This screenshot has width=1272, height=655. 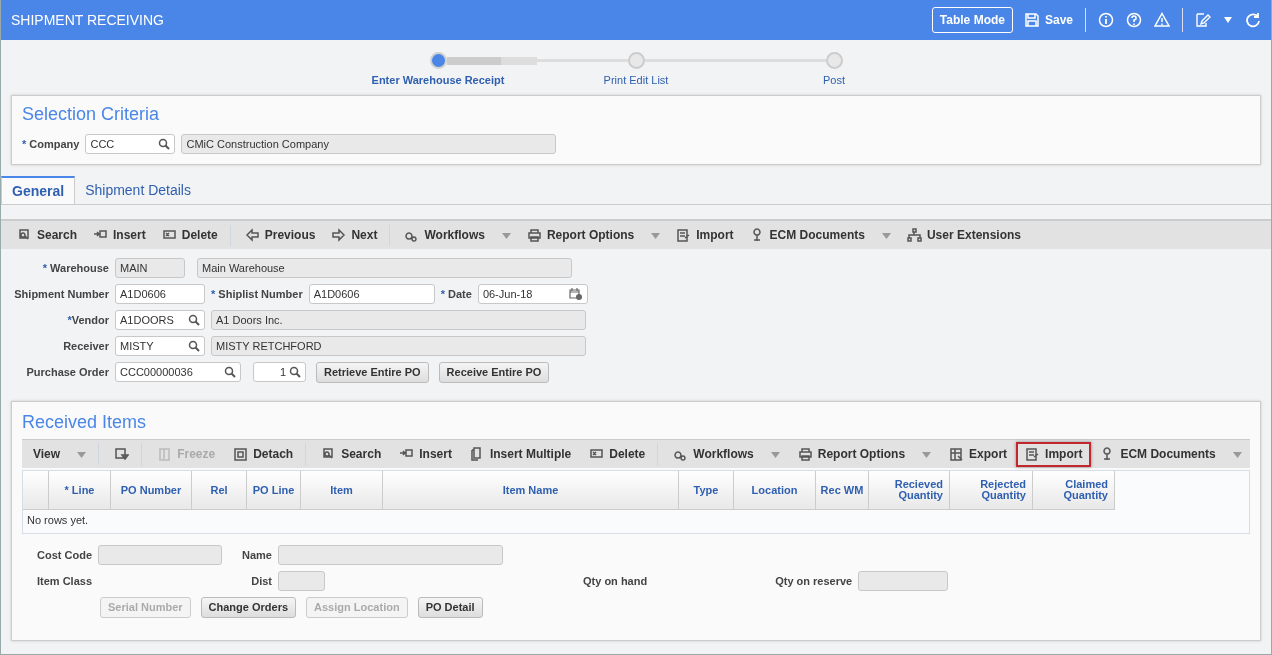 What do you see at coordinates (301, 581) in the screenshot?
I see `dist-field` at bounding box center [301, 581].